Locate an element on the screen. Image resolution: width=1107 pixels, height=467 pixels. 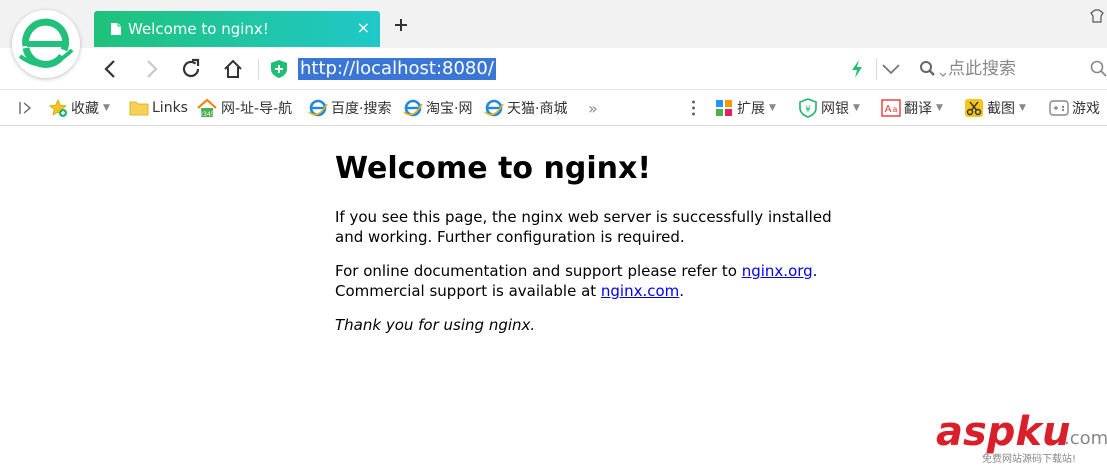
address-divider is located at coordinates (258, 69).